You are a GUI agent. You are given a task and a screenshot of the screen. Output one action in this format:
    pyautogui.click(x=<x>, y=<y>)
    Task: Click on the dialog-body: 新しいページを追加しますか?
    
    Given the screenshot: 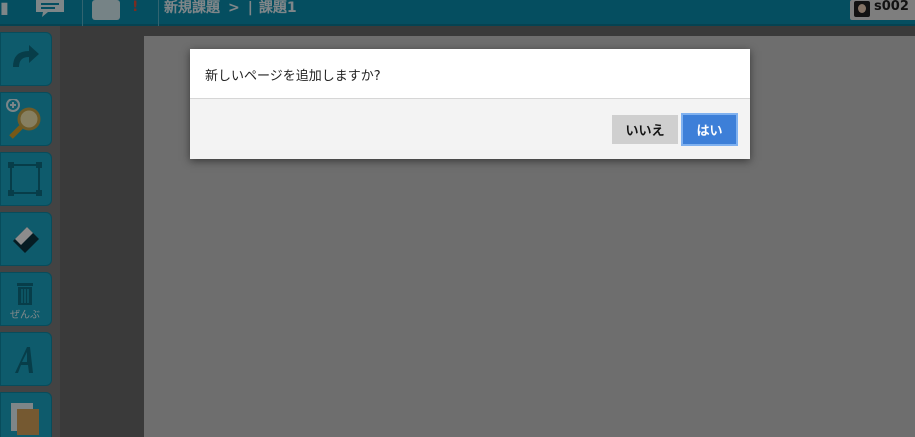 What is the action you would take?
    pyautogui.click(x=470, y=74)
    